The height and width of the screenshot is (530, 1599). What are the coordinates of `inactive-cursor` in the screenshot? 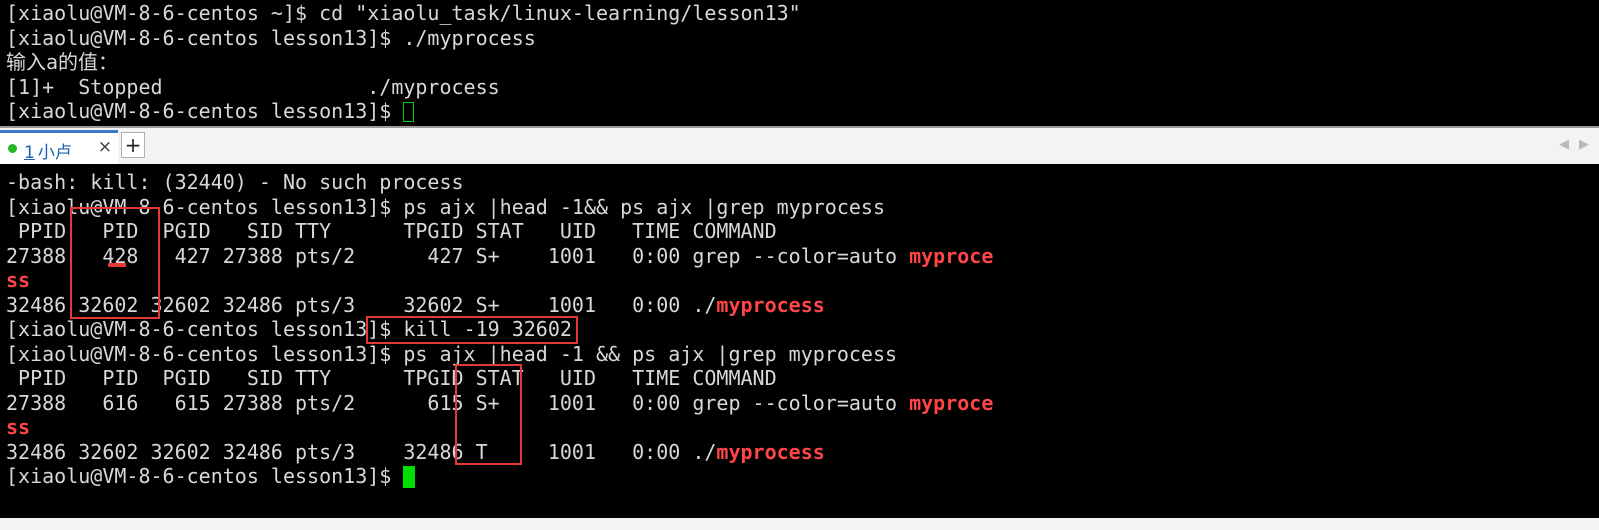 It's located at (409, 112).